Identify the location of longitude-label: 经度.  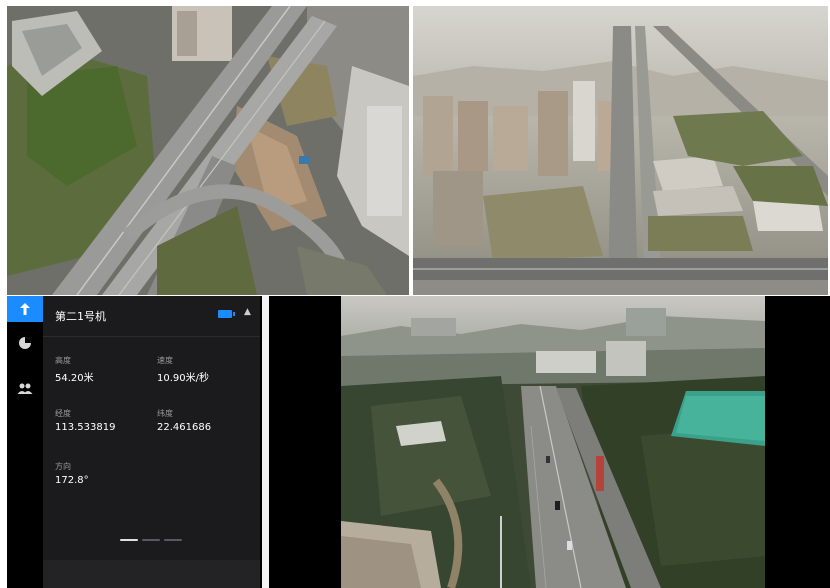
(63, 413).